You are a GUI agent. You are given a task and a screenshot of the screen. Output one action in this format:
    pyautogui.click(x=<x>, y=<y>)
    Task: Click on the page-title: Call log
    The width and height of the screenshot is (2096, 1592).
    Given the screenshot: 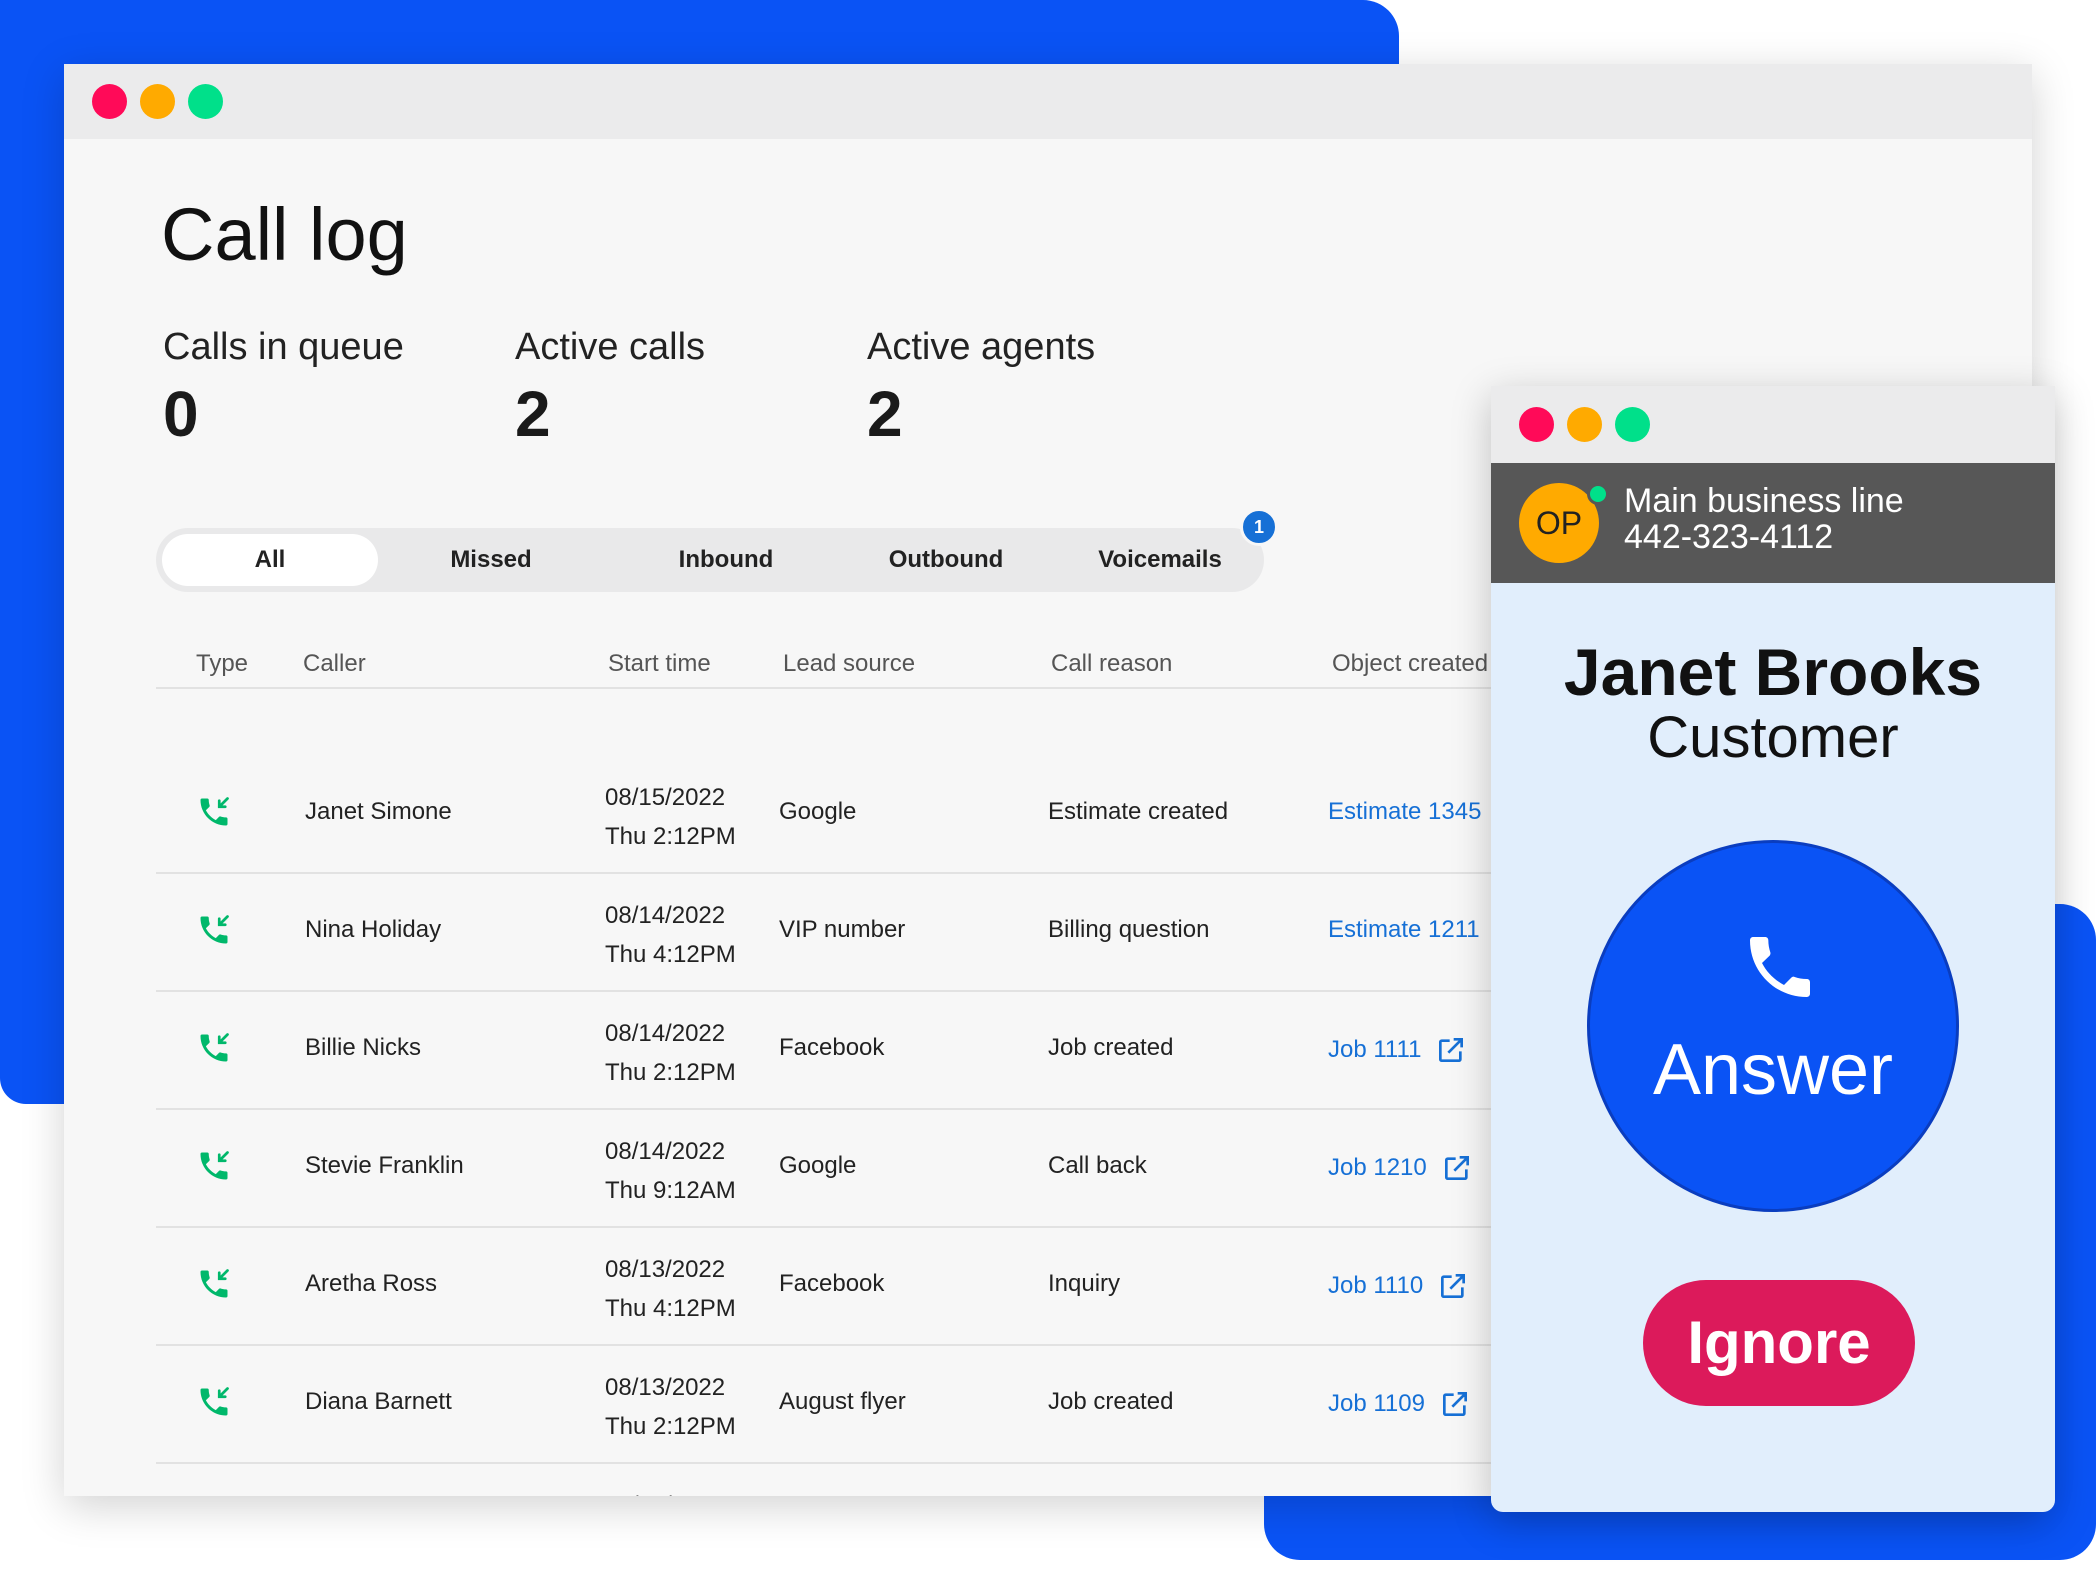 What is the action you would take?
    pyautogui.click(x=284, y=234)
    